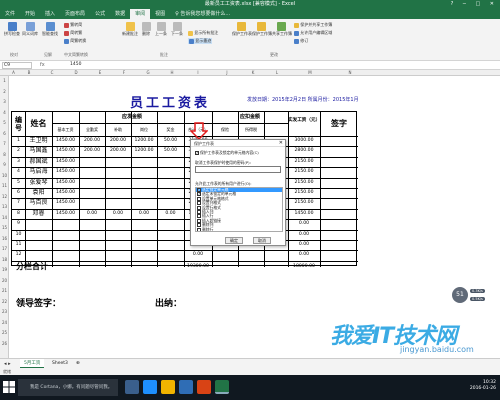 This screenshot has height=400, width=500. Describe the element at coordinates (60, 363) in the screenshot. I see `tab-sheet3: Sheet3` at that location.